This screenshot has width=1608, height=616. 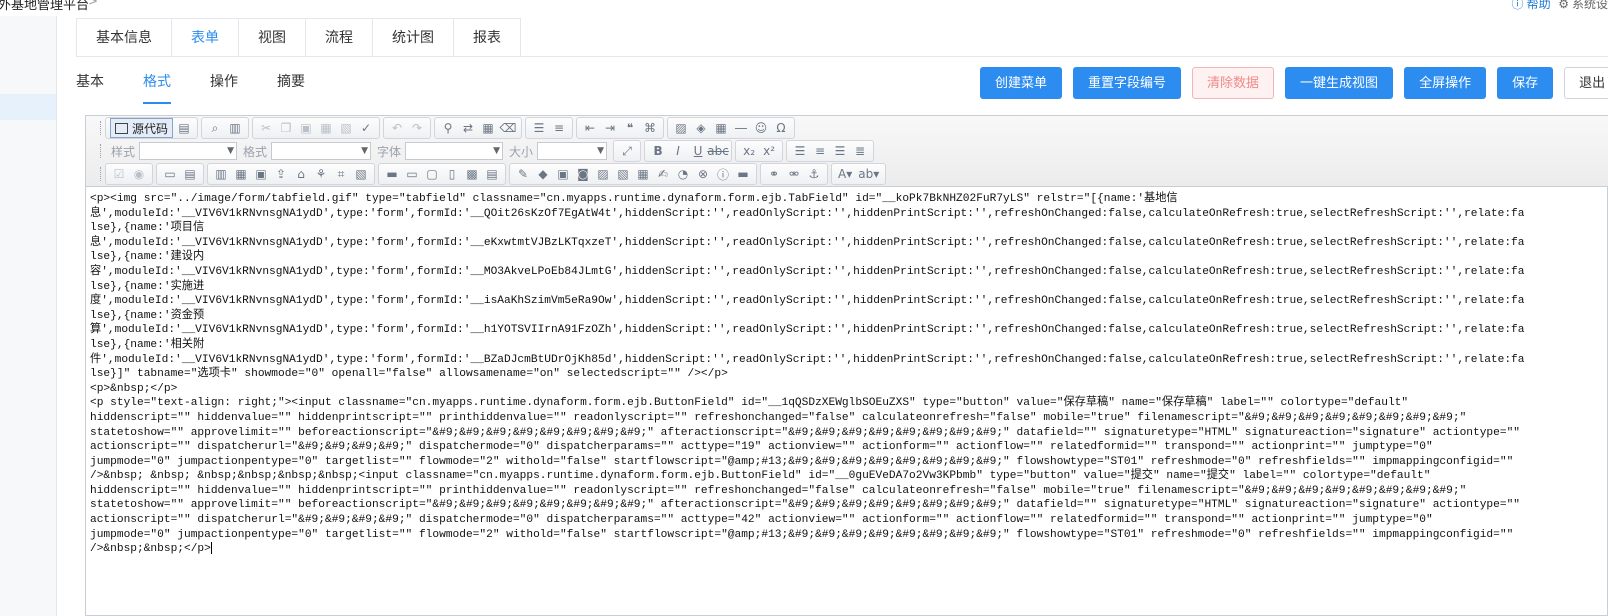 What do you see at coordinates (266, 128) in the screenshot?
I see `cut-icon: ✂` at bounding box center [266, 128].